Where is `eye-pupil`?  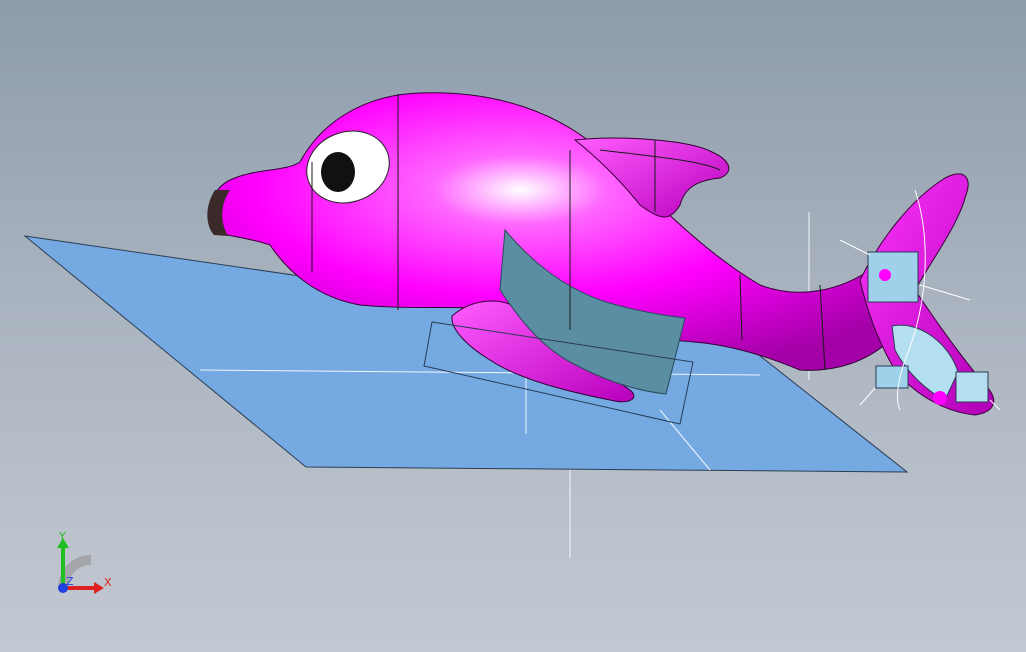
eye-pupil is located at coordinates (338, 172).